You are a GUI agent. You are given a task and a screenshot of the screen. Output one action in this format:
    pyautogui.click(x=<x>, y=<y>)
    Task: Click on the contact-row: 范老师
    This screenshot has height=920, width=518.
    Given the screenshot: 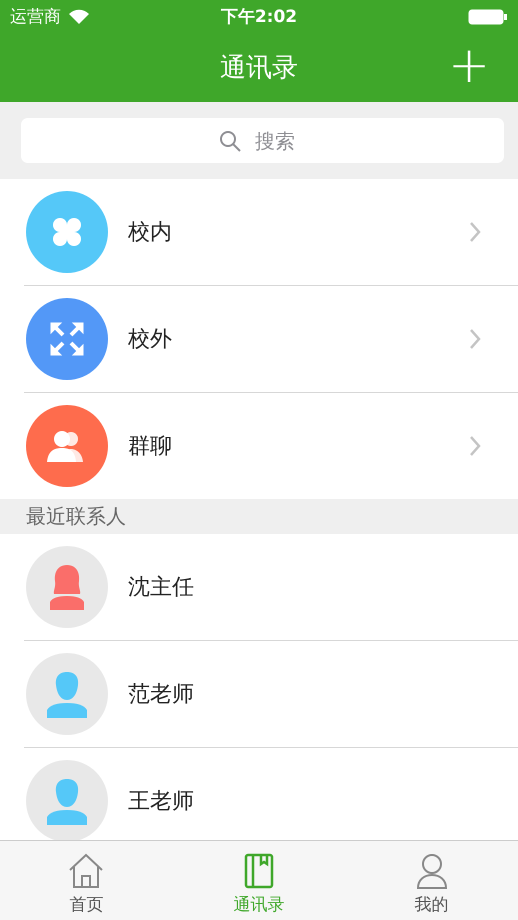 What is the action you would take?
    pyautogui.click(x=271, y=694)
    